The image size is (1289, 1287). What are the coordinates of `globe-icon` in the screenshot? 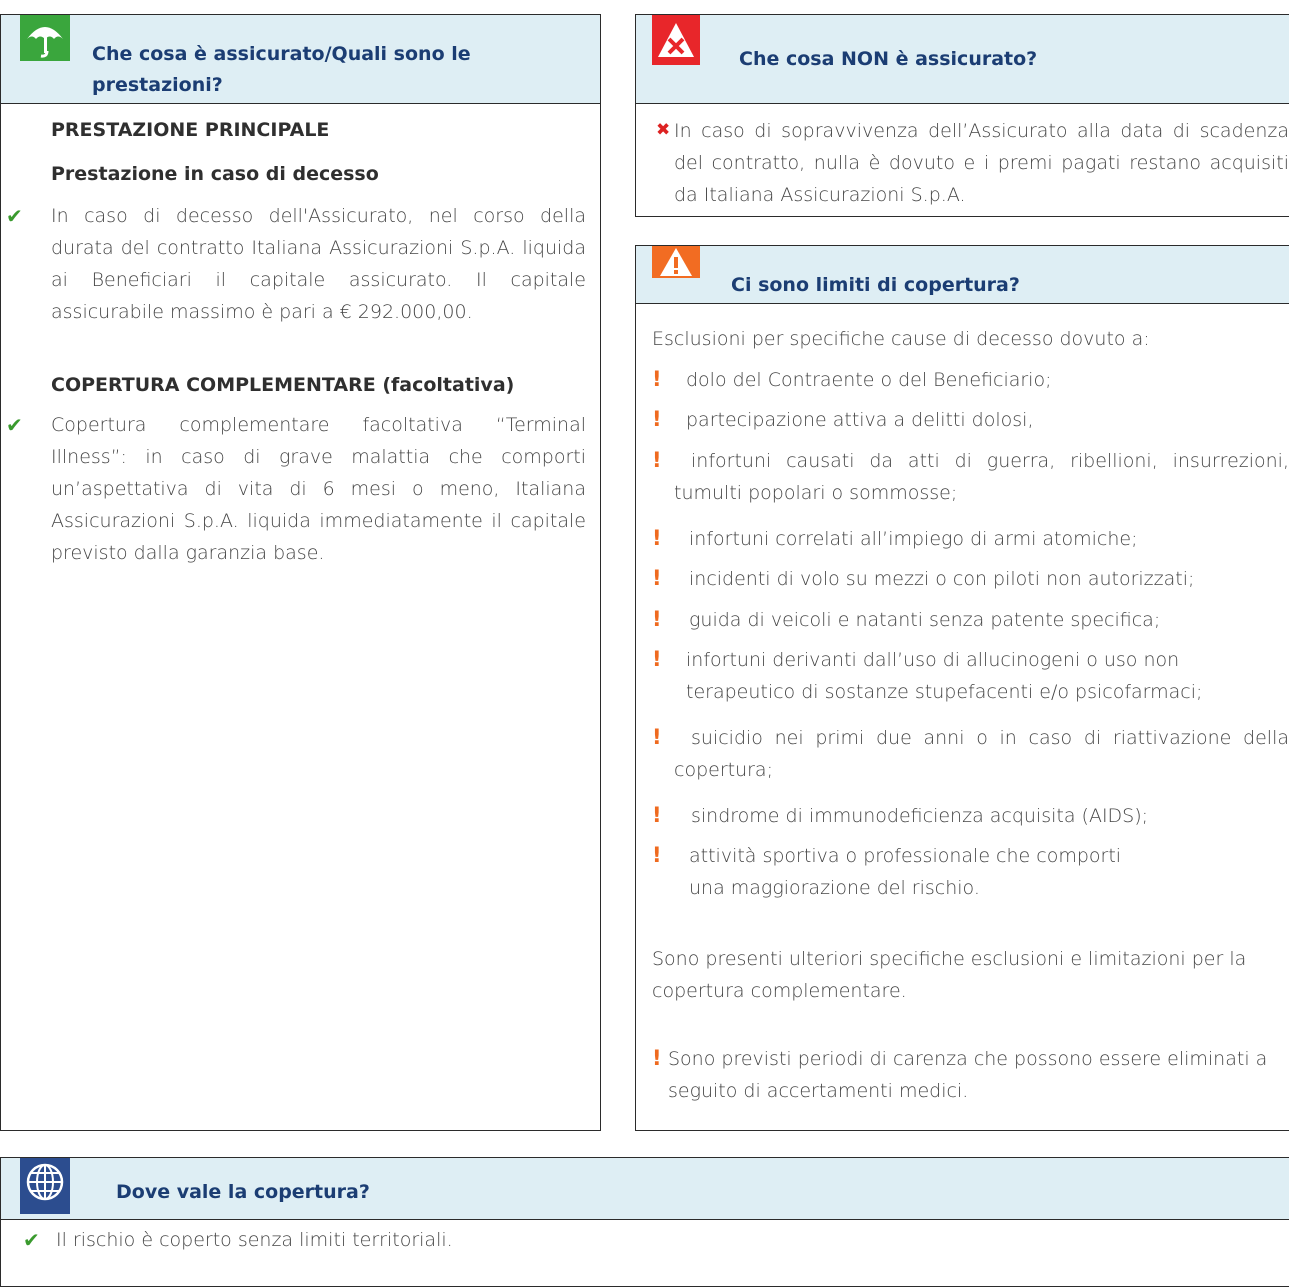 It's located at (45, 1188).